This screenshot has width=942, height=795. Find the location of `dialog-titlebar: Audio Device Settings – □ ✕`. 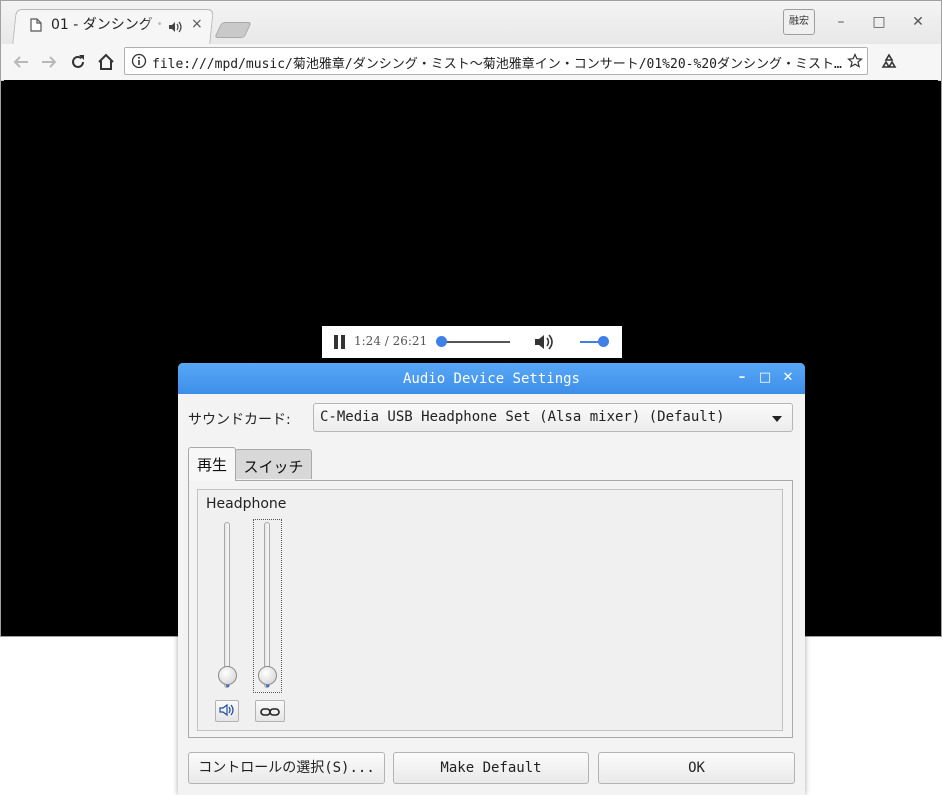

dialog-titlebar: Audio Device Settings – □ ✕ is located at coordinates (491, 378).